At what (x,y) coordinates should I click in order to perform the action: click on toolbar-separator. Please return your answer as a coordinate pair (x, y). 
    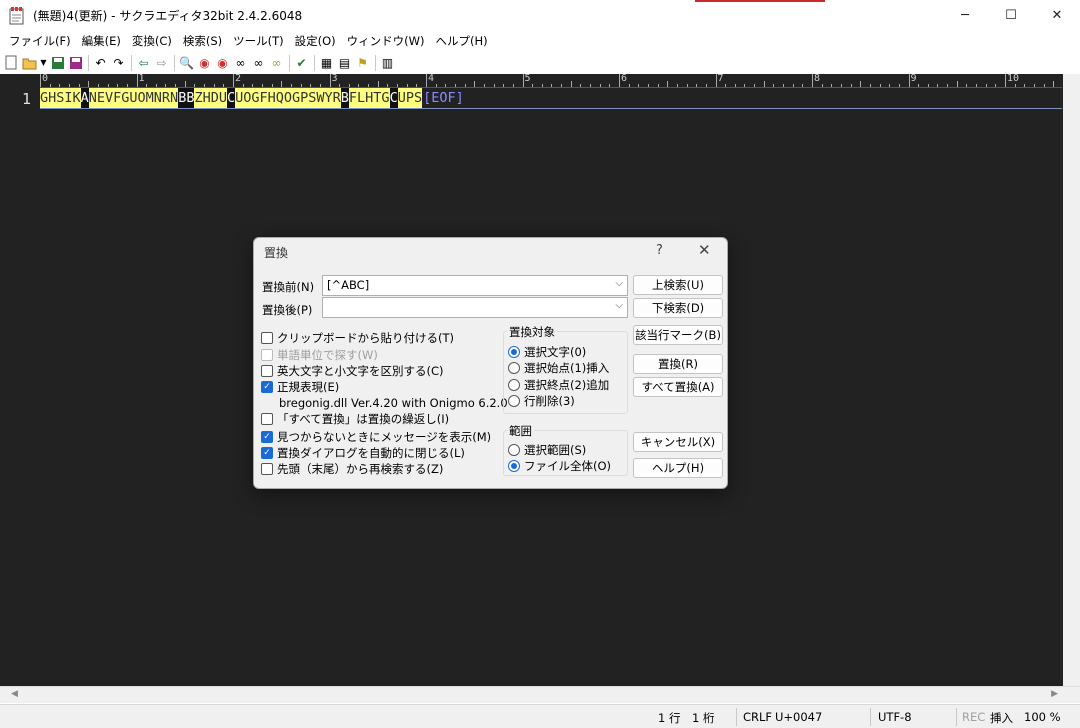
    Looking at the image, I should click on (88, 62).